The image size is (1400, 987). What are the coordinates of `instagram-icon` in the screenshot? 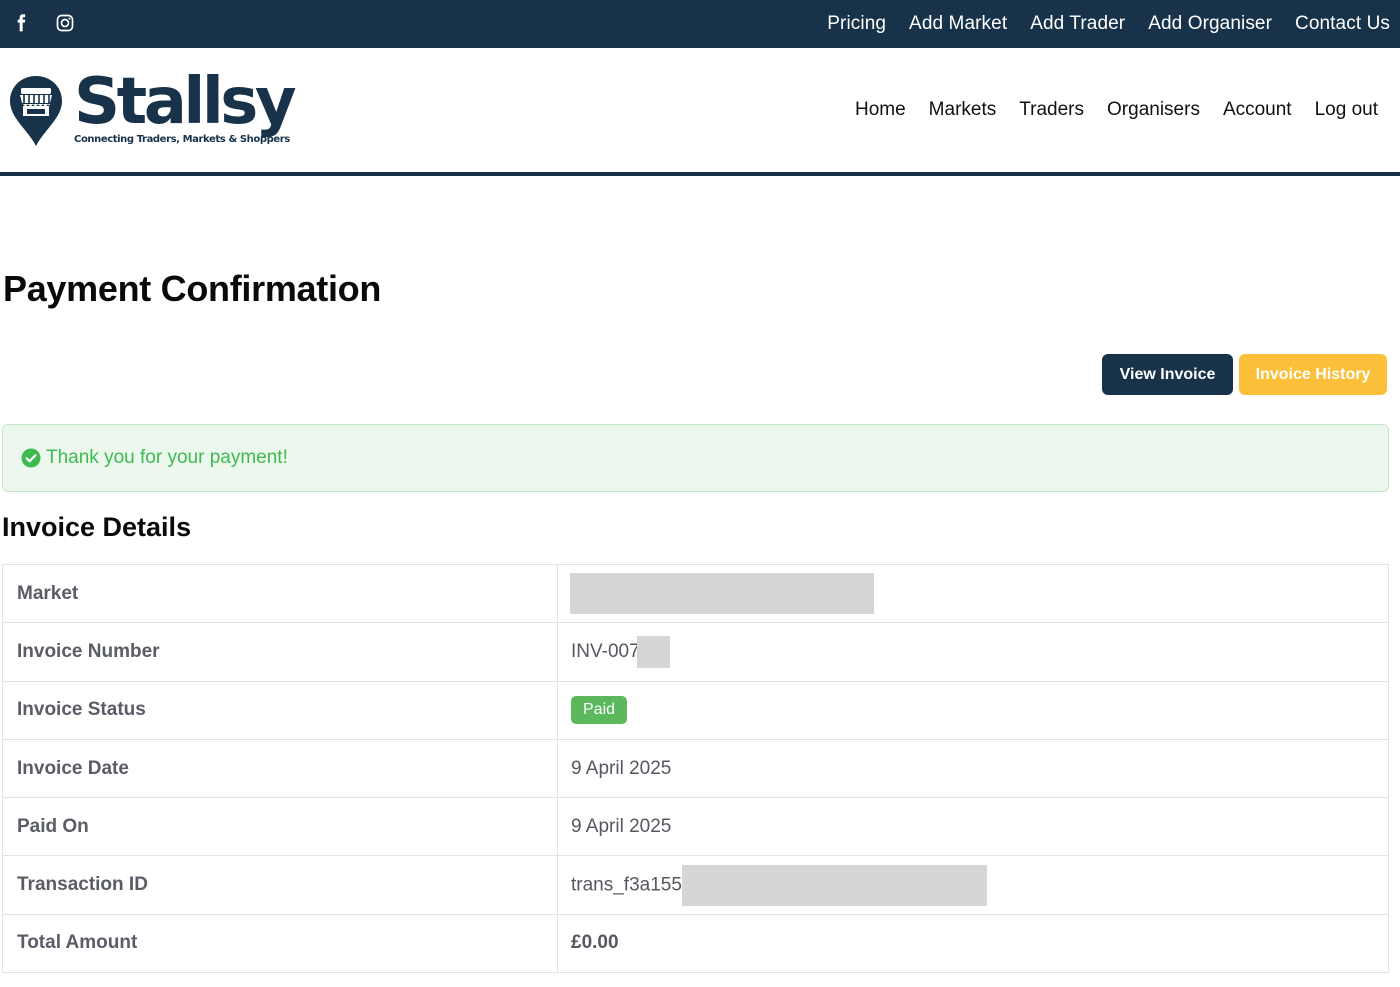 It's located at (65, 23).